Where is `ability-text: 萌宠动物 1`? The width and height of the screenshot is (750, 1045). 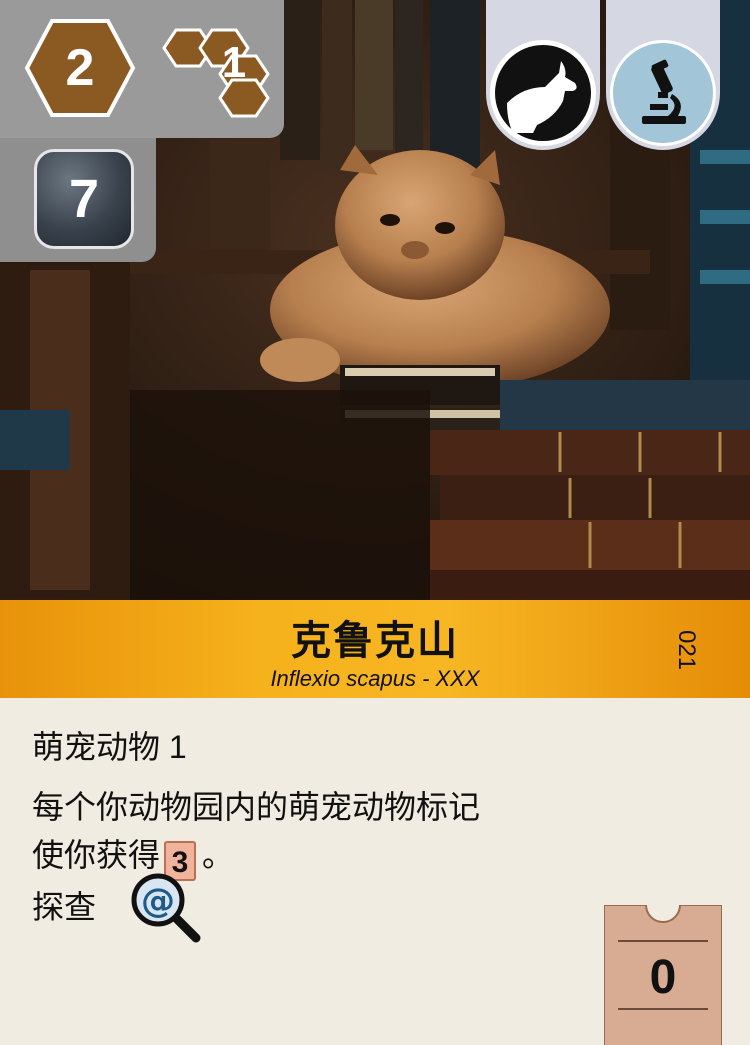 ability-text: 萌宠动物 1 is located at coordinates (109, 747).